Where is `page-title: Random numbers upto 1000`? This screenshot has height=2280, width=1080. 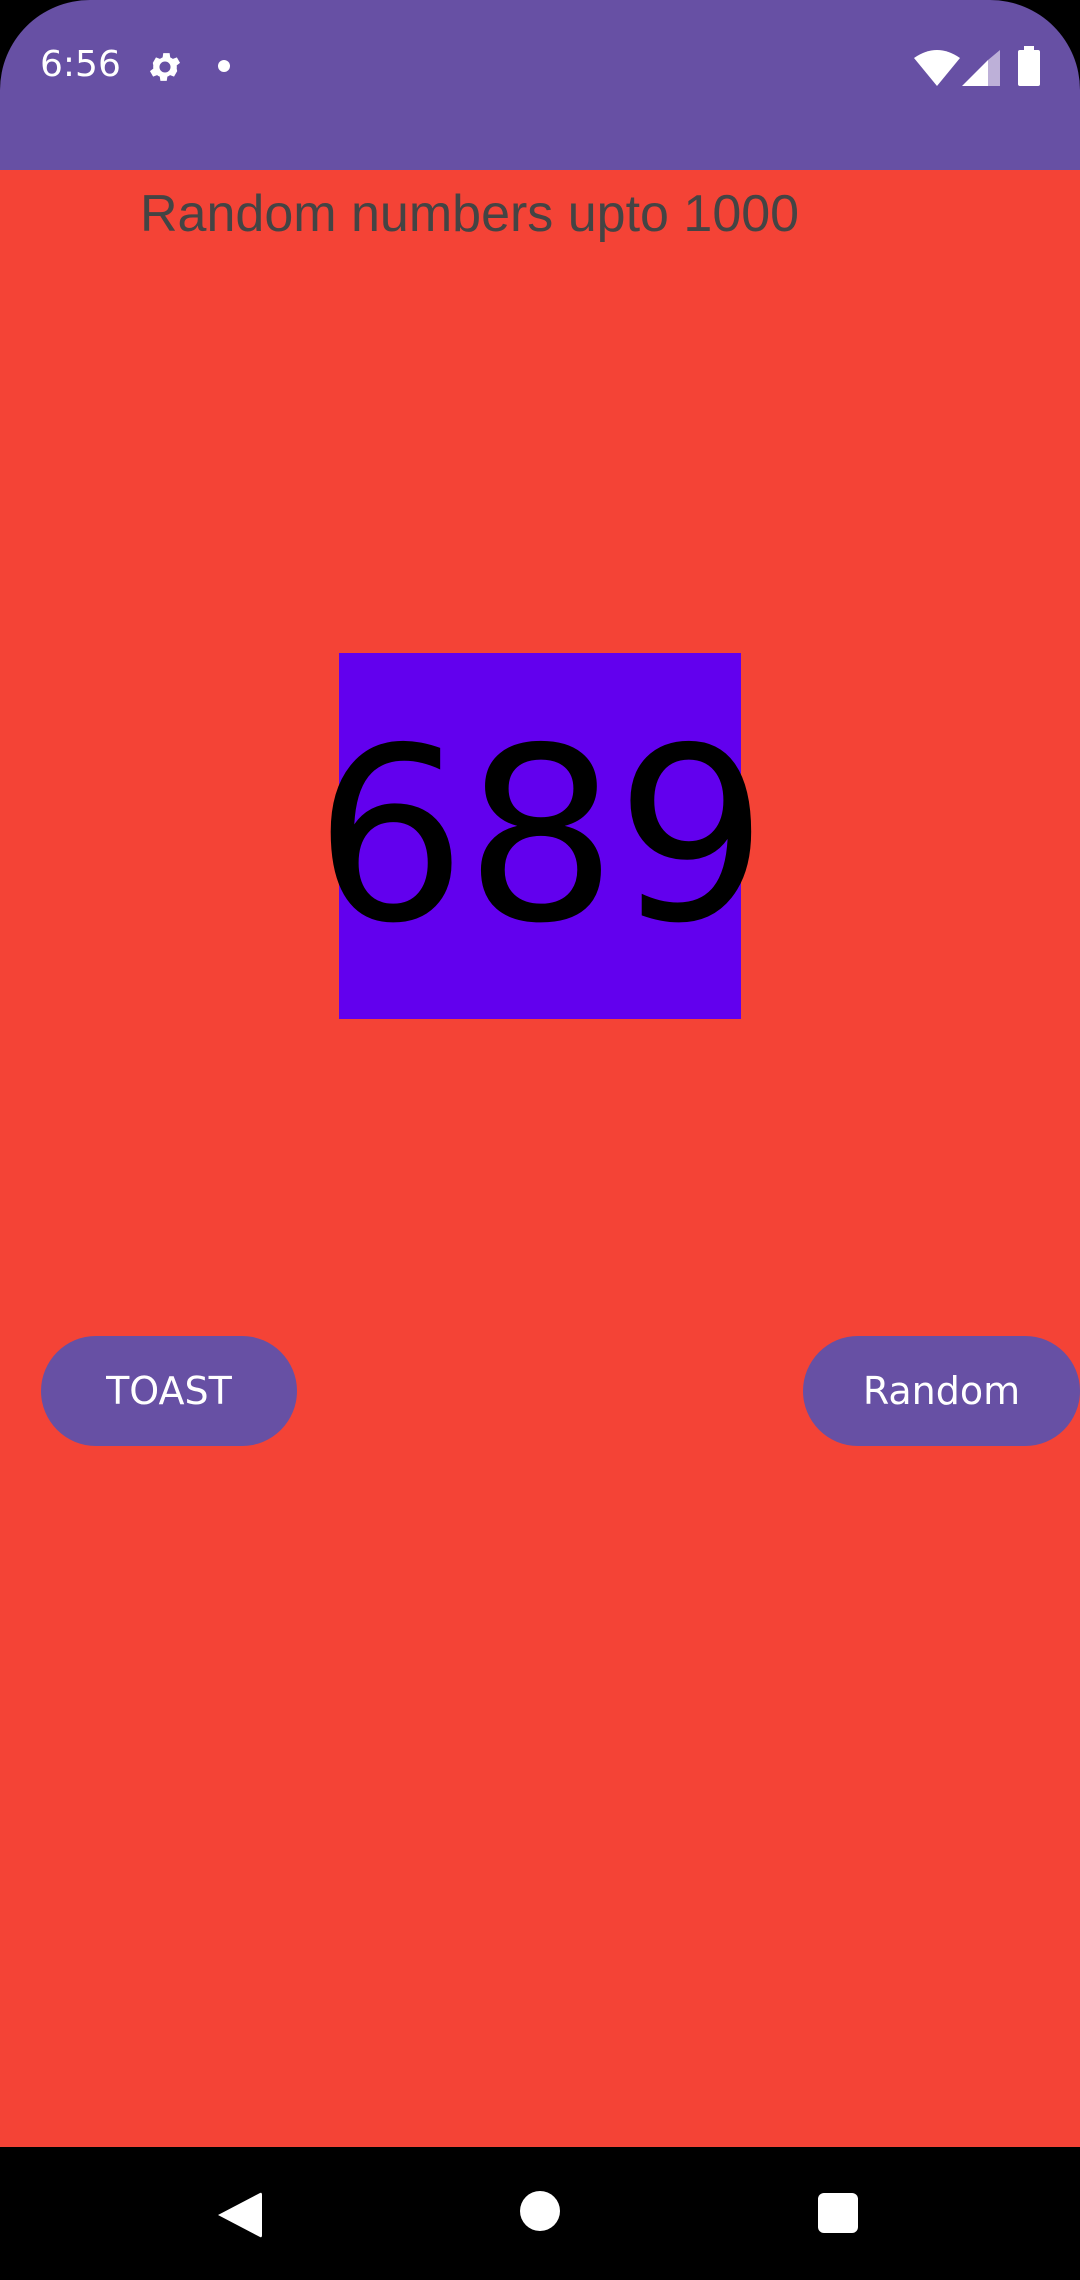
page-title: Random numbers upto 1000 is located at coordinates (470, 214).